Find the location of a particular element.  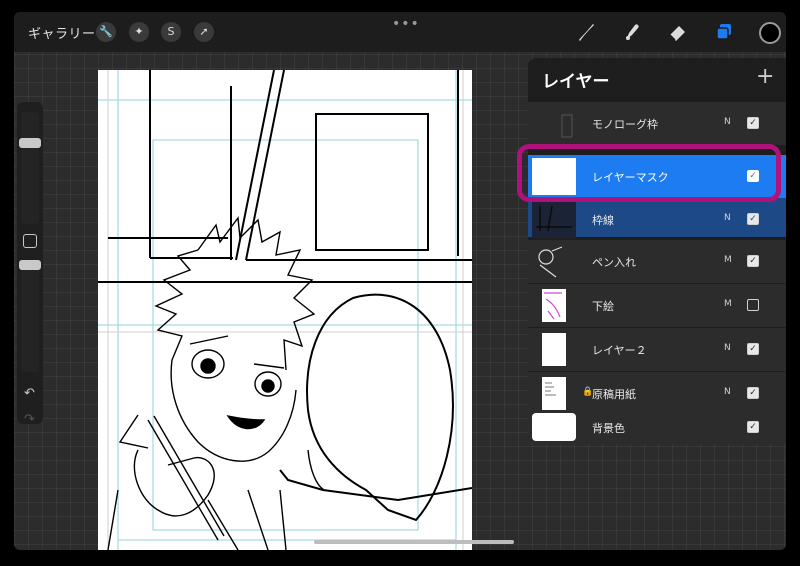

layer-row-manuscript-paper: 🔒 原稿用紙 N ✓ is located at coordinates (657, 393).